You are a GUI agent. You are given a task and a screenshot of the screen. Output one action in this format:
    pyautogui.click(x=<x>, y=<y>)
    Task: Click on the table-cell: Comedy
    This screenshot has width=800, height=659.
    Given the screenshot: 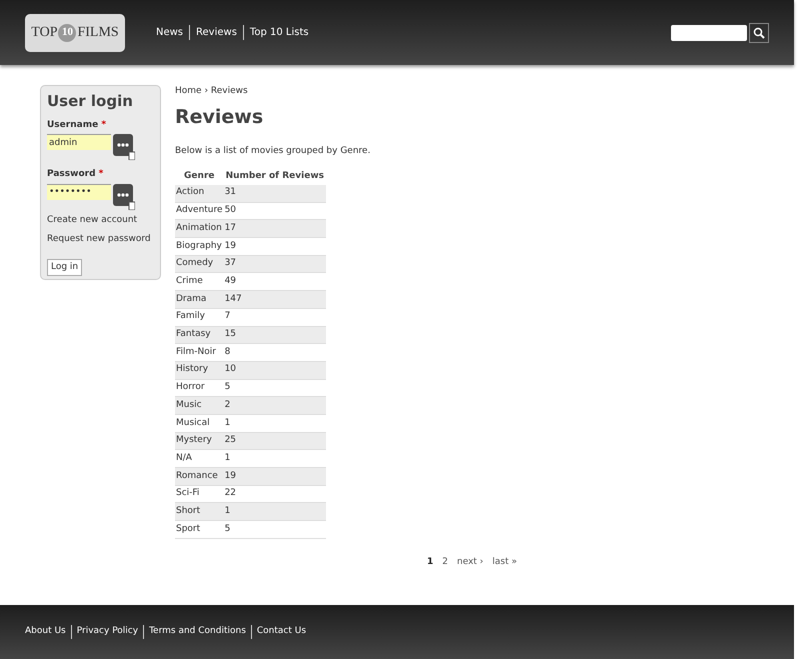 What is the action you would take?
    pyautogui.click(x=199, y=264)
    